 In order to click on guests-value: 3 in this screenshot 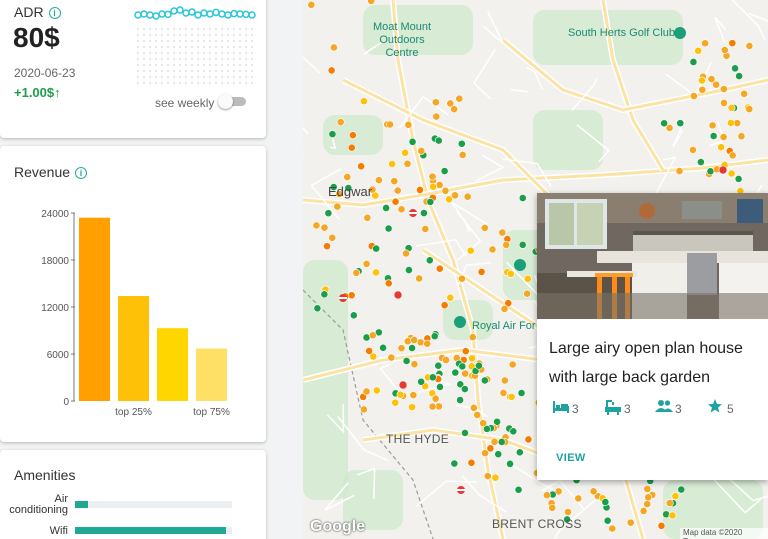, I will do `click(678, 409)`.